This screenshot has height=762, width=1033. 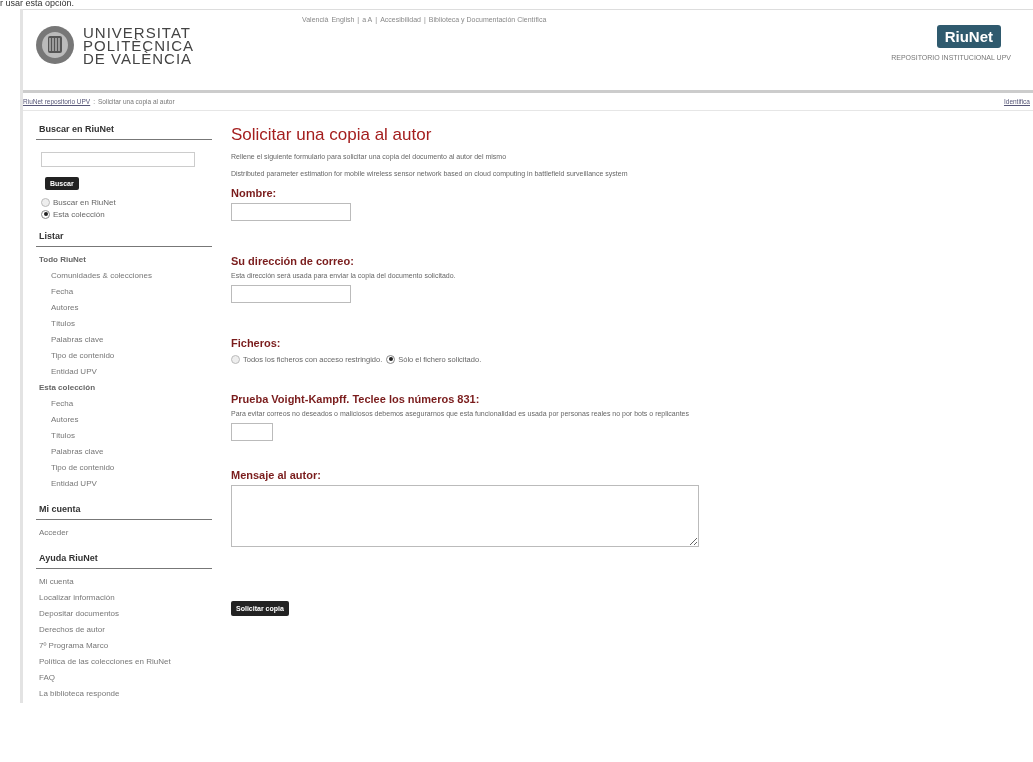 What do you see at coordinates (124, 261) in the screenshot?
I see `sidebar-item: Todo RiuNet` at bounding box center [124, 261].